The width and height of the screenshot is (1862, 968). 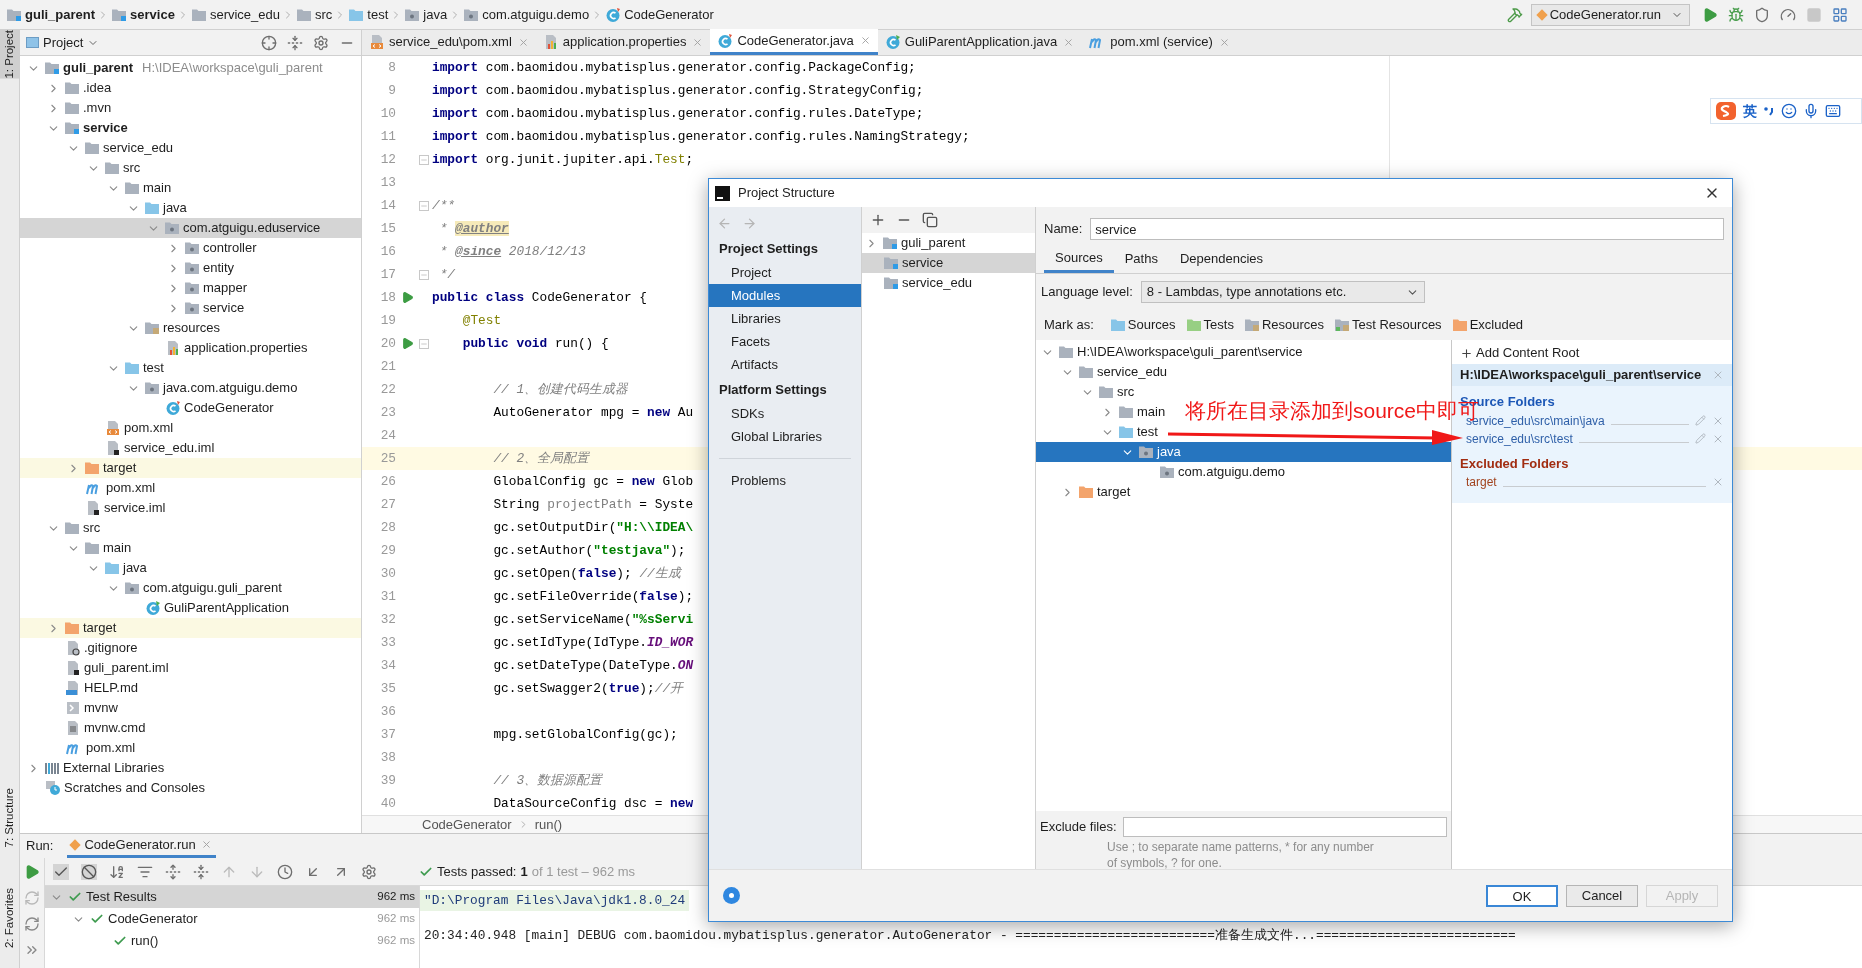 I want to click on mark-as-button: Sources, so click(x=1142, y=325).